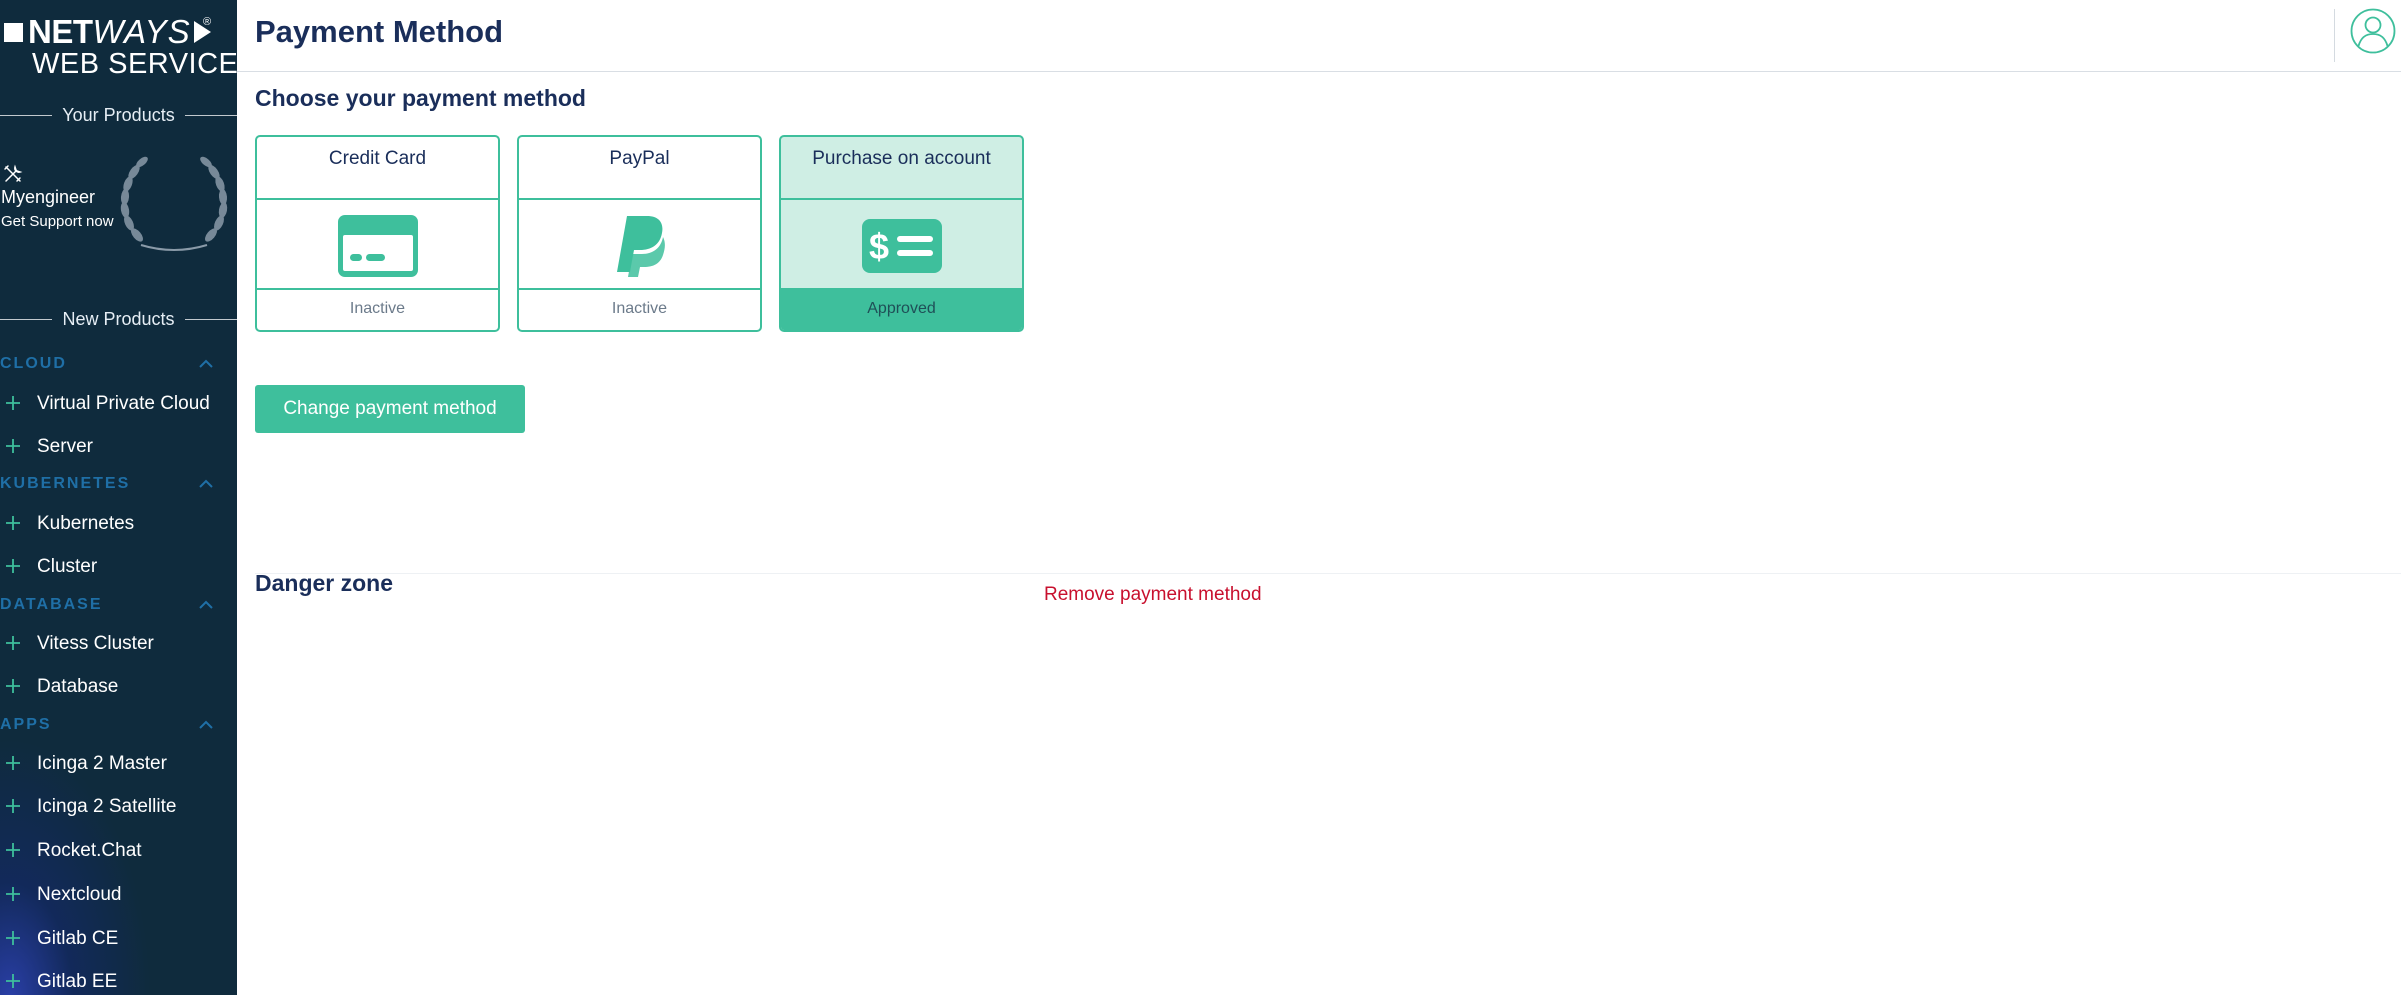 The image size is (2401, 995). I want to click on sidebar-item-gitlab-ee: Gitlab EE, so click(118, 980).